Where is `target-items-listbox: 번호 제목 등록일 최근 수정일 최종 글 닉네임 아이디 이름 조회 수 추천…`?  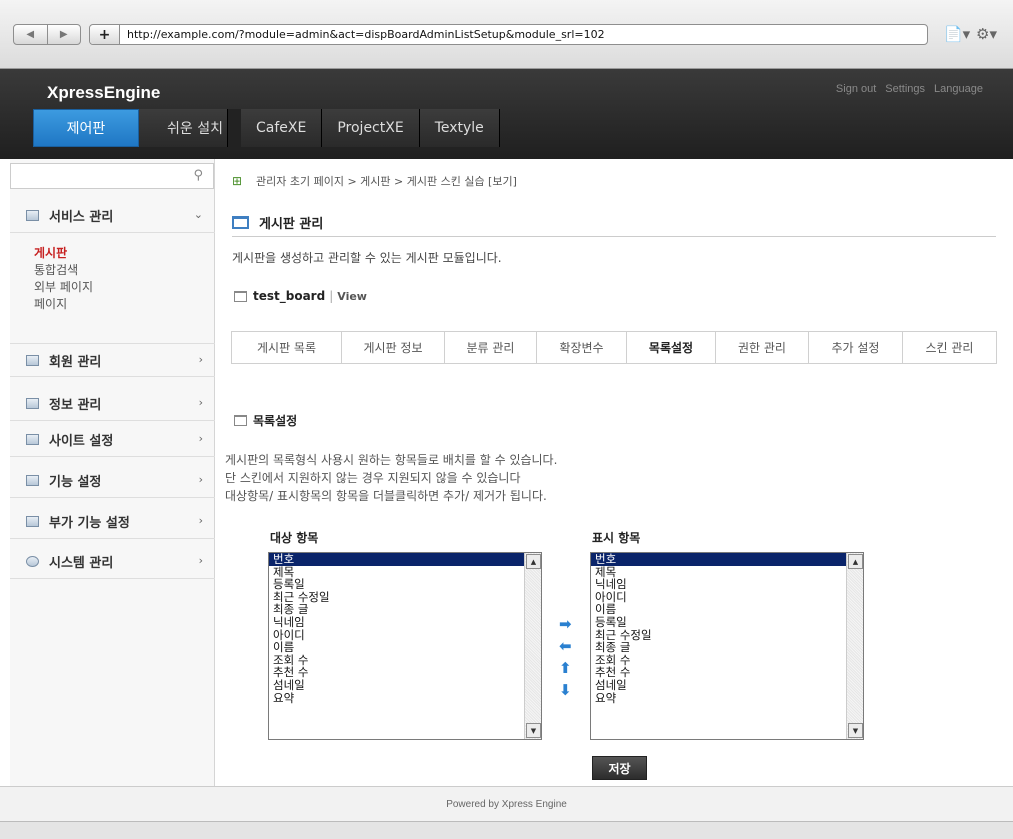 target-items-listbox: 번호 제목 등록일 최근 수정일 최종 글 닉네임 아이디 이름 조회 수 추천… is located at coordinates (405, 646).